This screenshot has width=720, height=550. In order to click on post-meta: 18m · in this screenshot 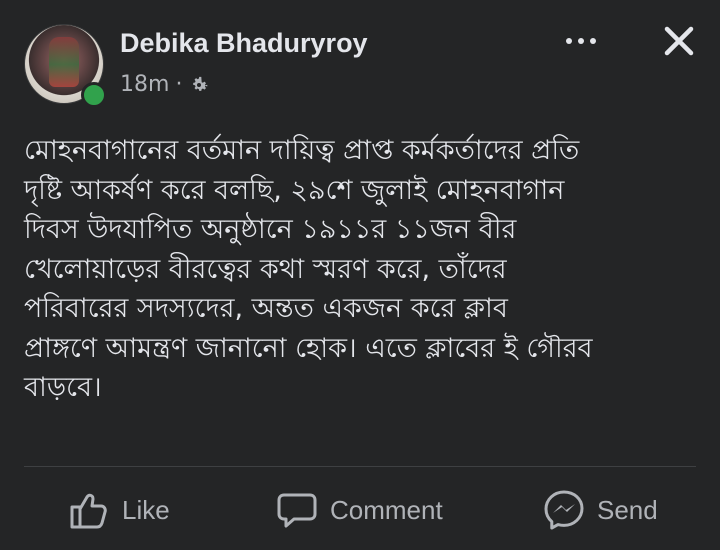, I will do `click(165, 84)`.